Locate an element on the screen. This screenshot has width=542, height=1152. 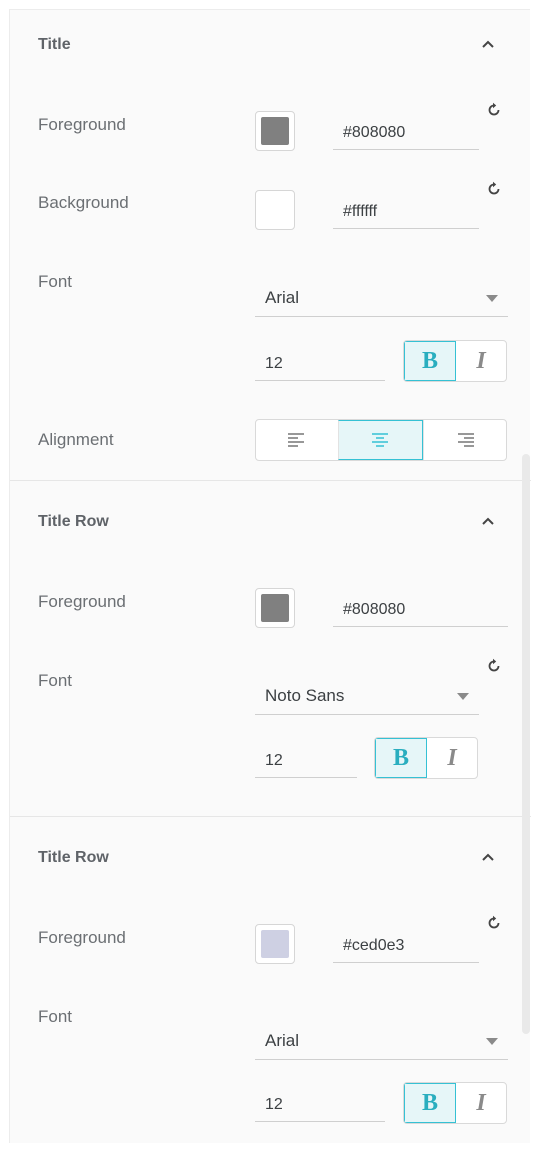
align-left-icon is located at coordinates (296, 440).